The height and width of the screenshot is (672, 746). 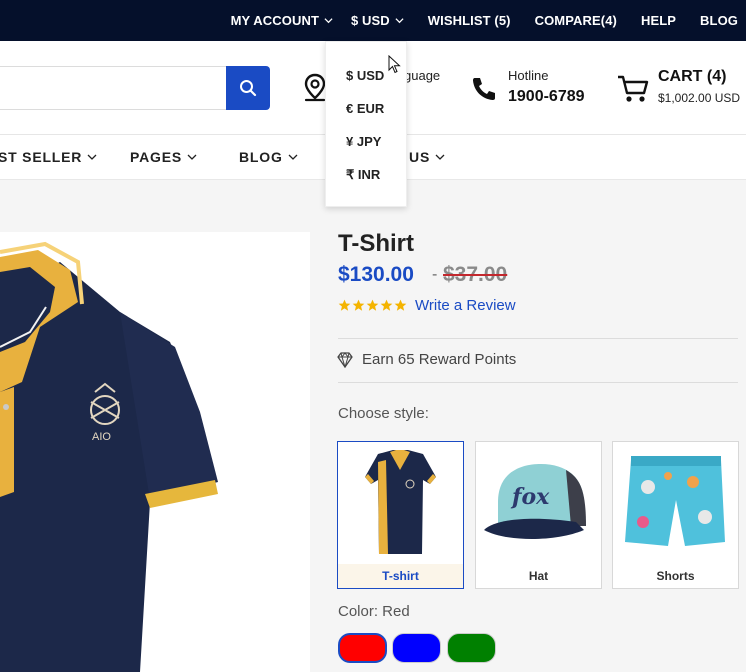 I want to click on hat-thumbnail: fox, so click(x=535, y=501).